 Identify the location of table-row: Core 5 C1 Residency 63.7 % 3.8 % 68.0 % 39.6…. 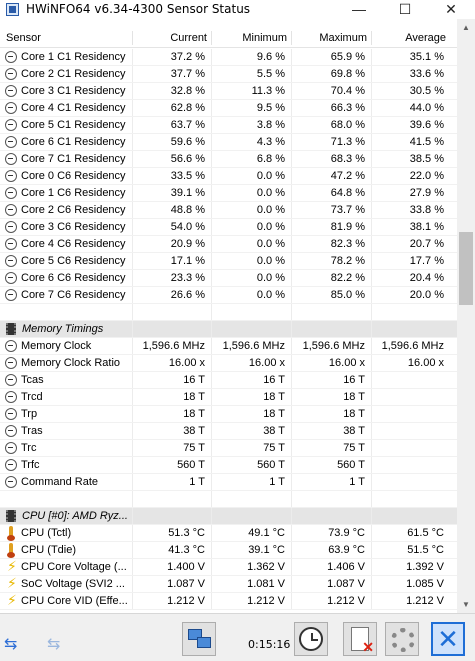
(228, 125).